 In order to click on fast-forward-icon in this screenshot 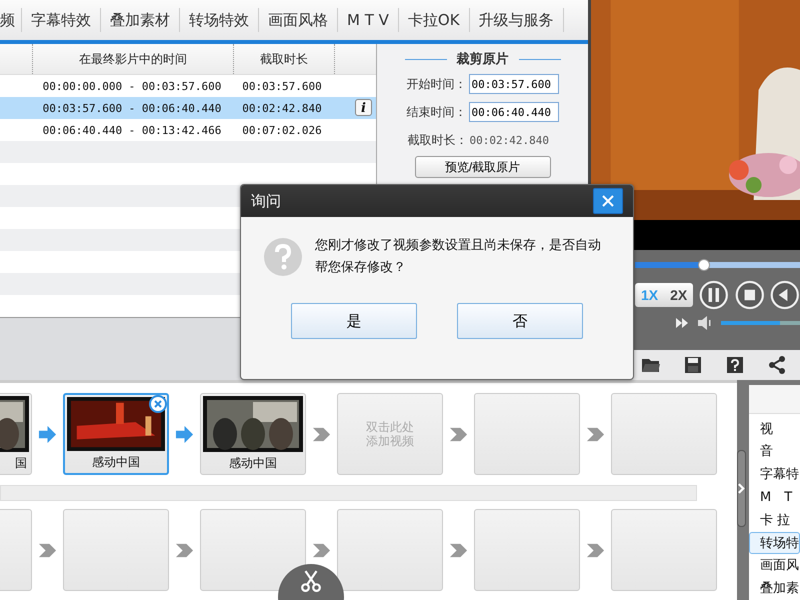, I will do `click(682, 323)`.